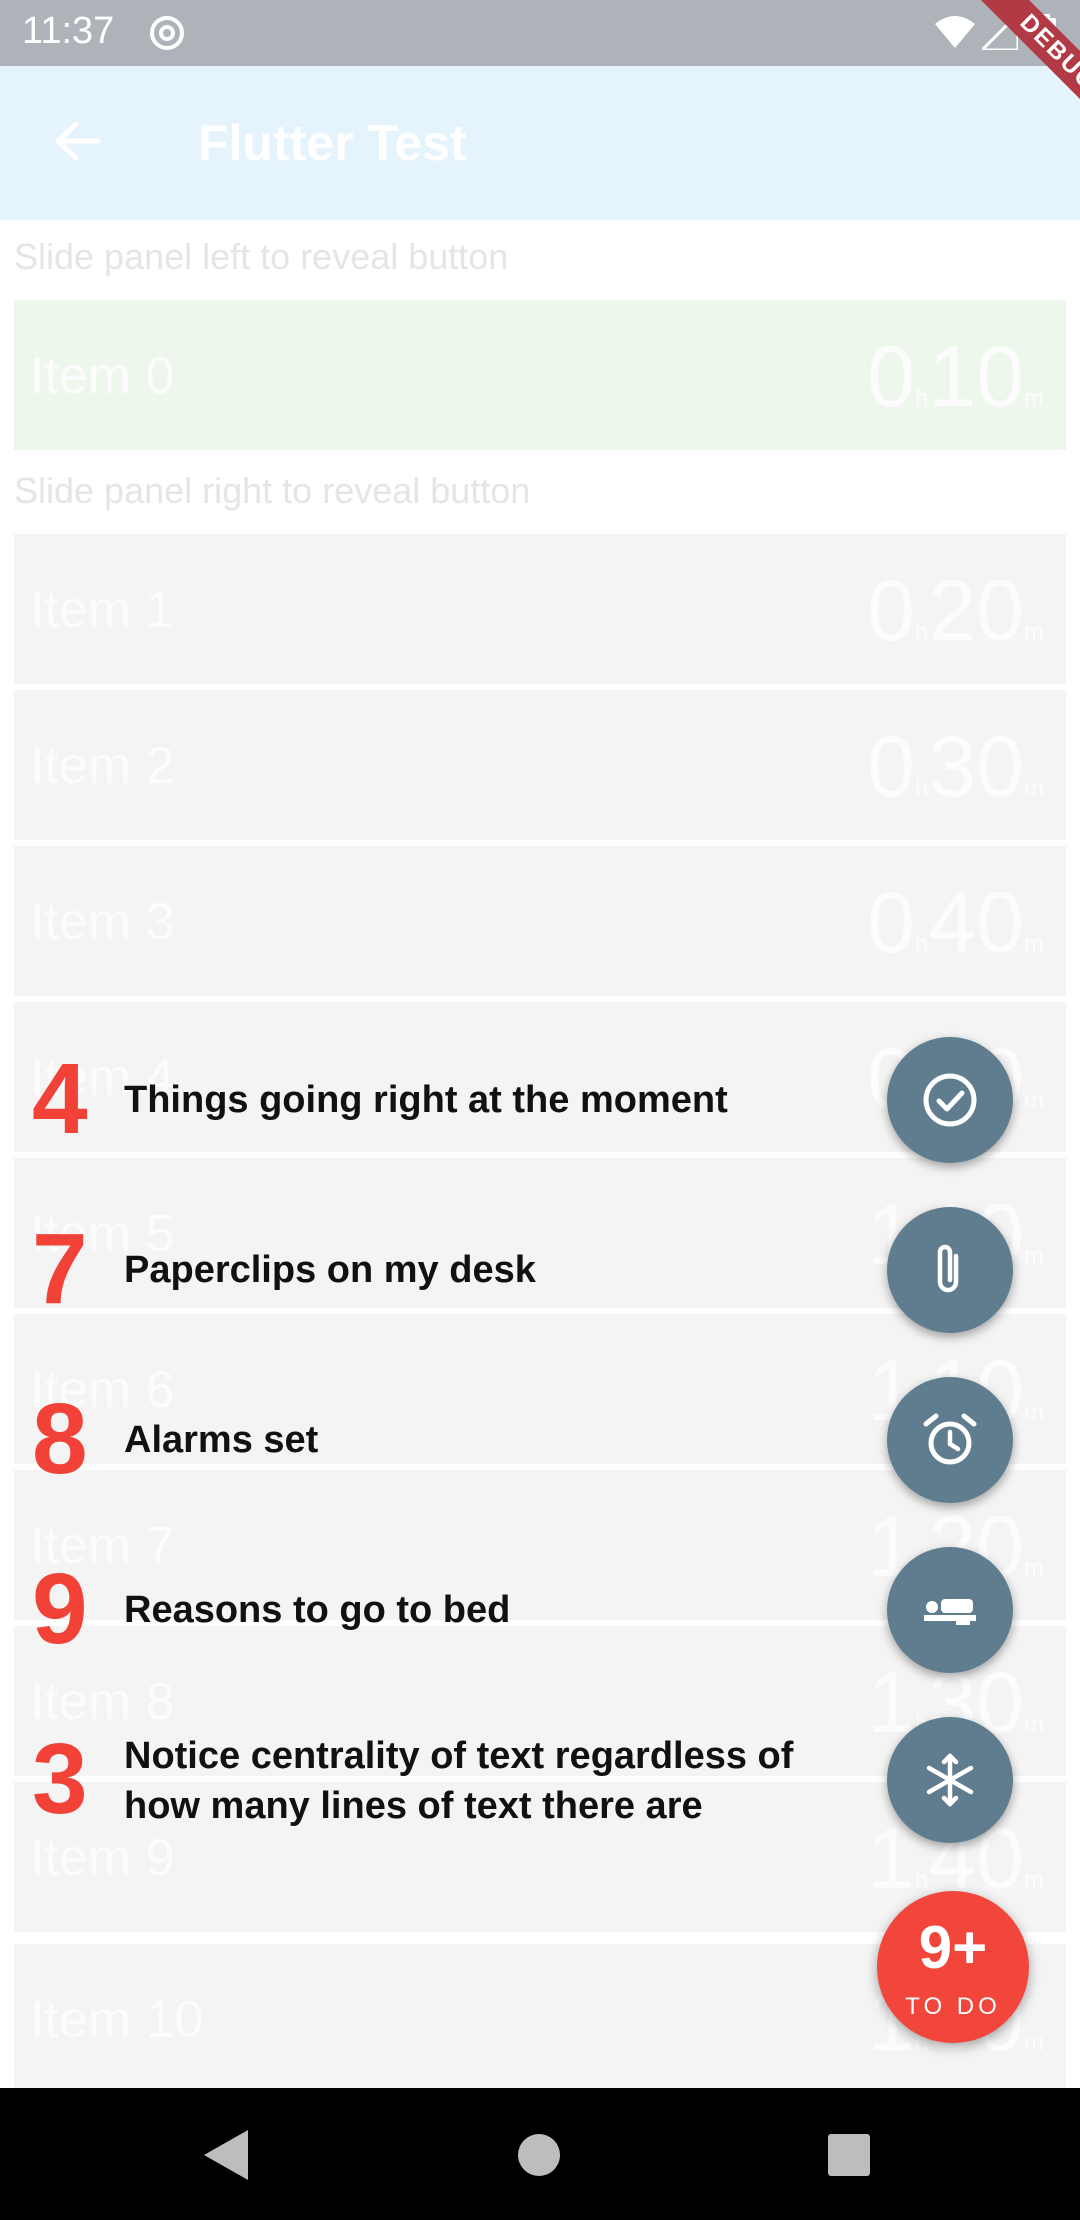 This screenshot has height=2220, width=1080. I want to click on list-item-duration: 0h40m, so click(955, 923).